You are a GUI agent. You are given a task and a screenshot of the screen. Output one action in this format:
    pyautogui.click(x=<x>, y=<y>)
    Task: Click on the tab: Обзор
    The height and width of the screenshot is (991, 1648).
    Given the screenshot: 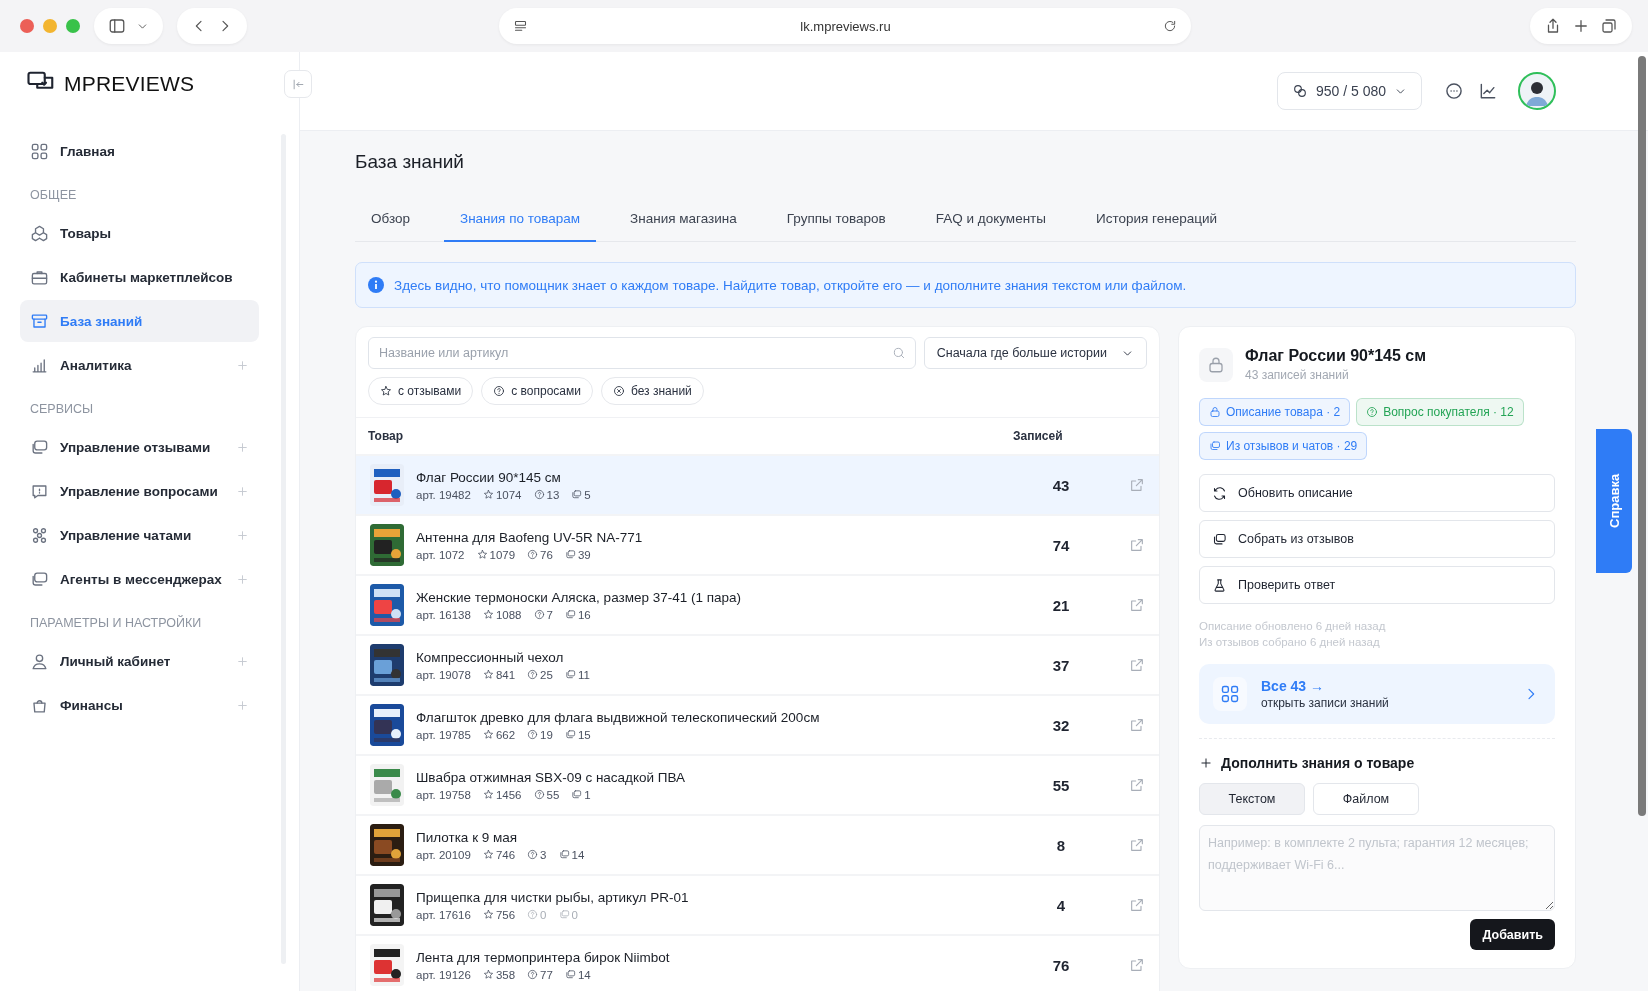 What is the action you would take?
    pyautogui.click(x=390, y=219)
    